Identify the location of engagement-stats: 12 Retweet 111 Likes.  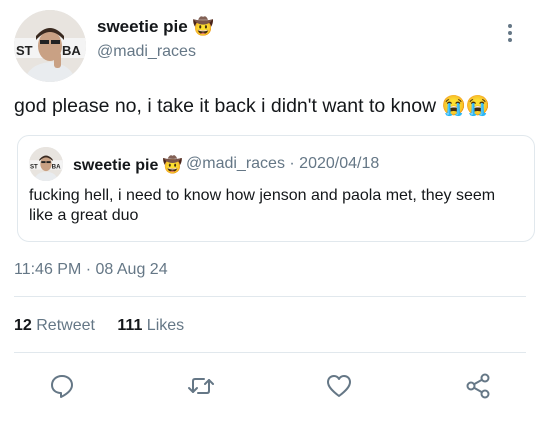
(108, 326).